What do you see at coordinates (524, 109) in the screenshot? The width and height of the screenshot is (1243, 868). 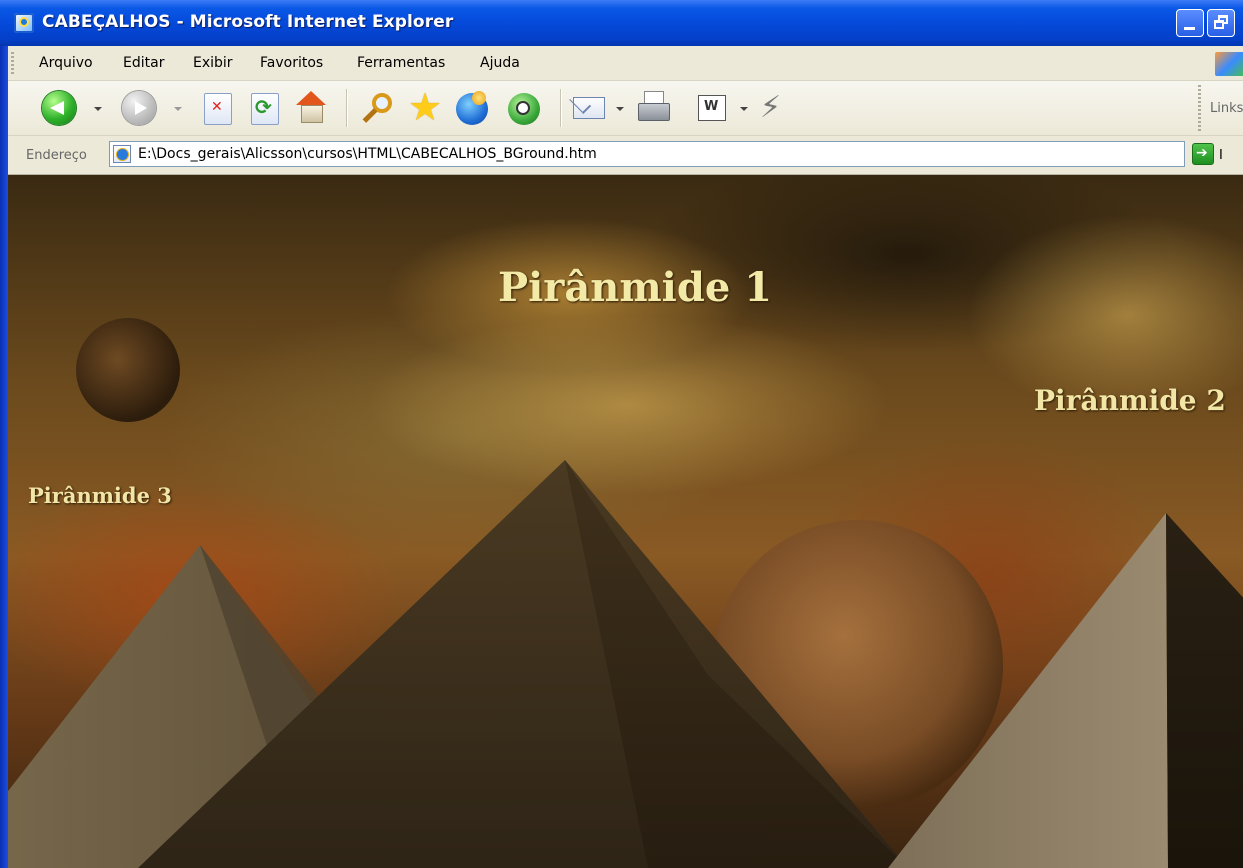 I see `history-icon` at bounding box center [524, 109].